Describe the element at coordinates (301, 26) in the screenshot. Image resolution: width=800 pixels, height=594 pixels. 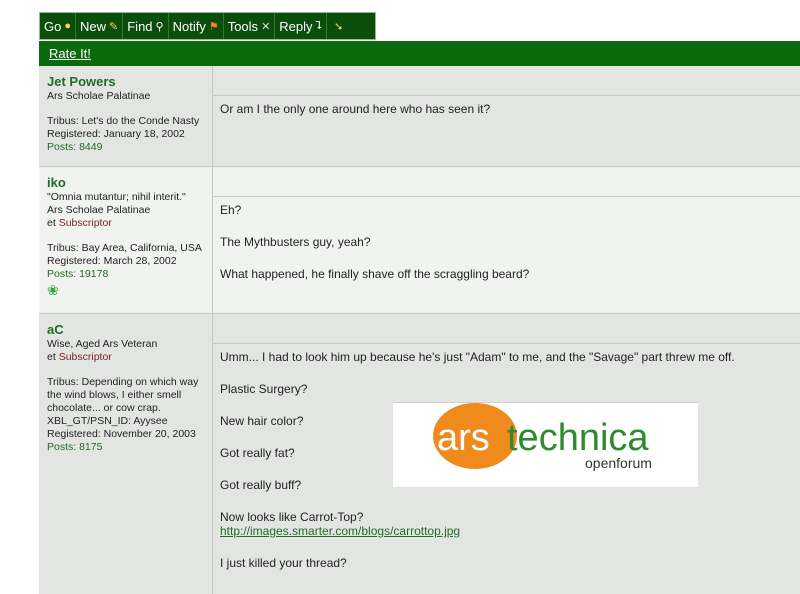
I see `reply-button: Reply ⮧` at that location.